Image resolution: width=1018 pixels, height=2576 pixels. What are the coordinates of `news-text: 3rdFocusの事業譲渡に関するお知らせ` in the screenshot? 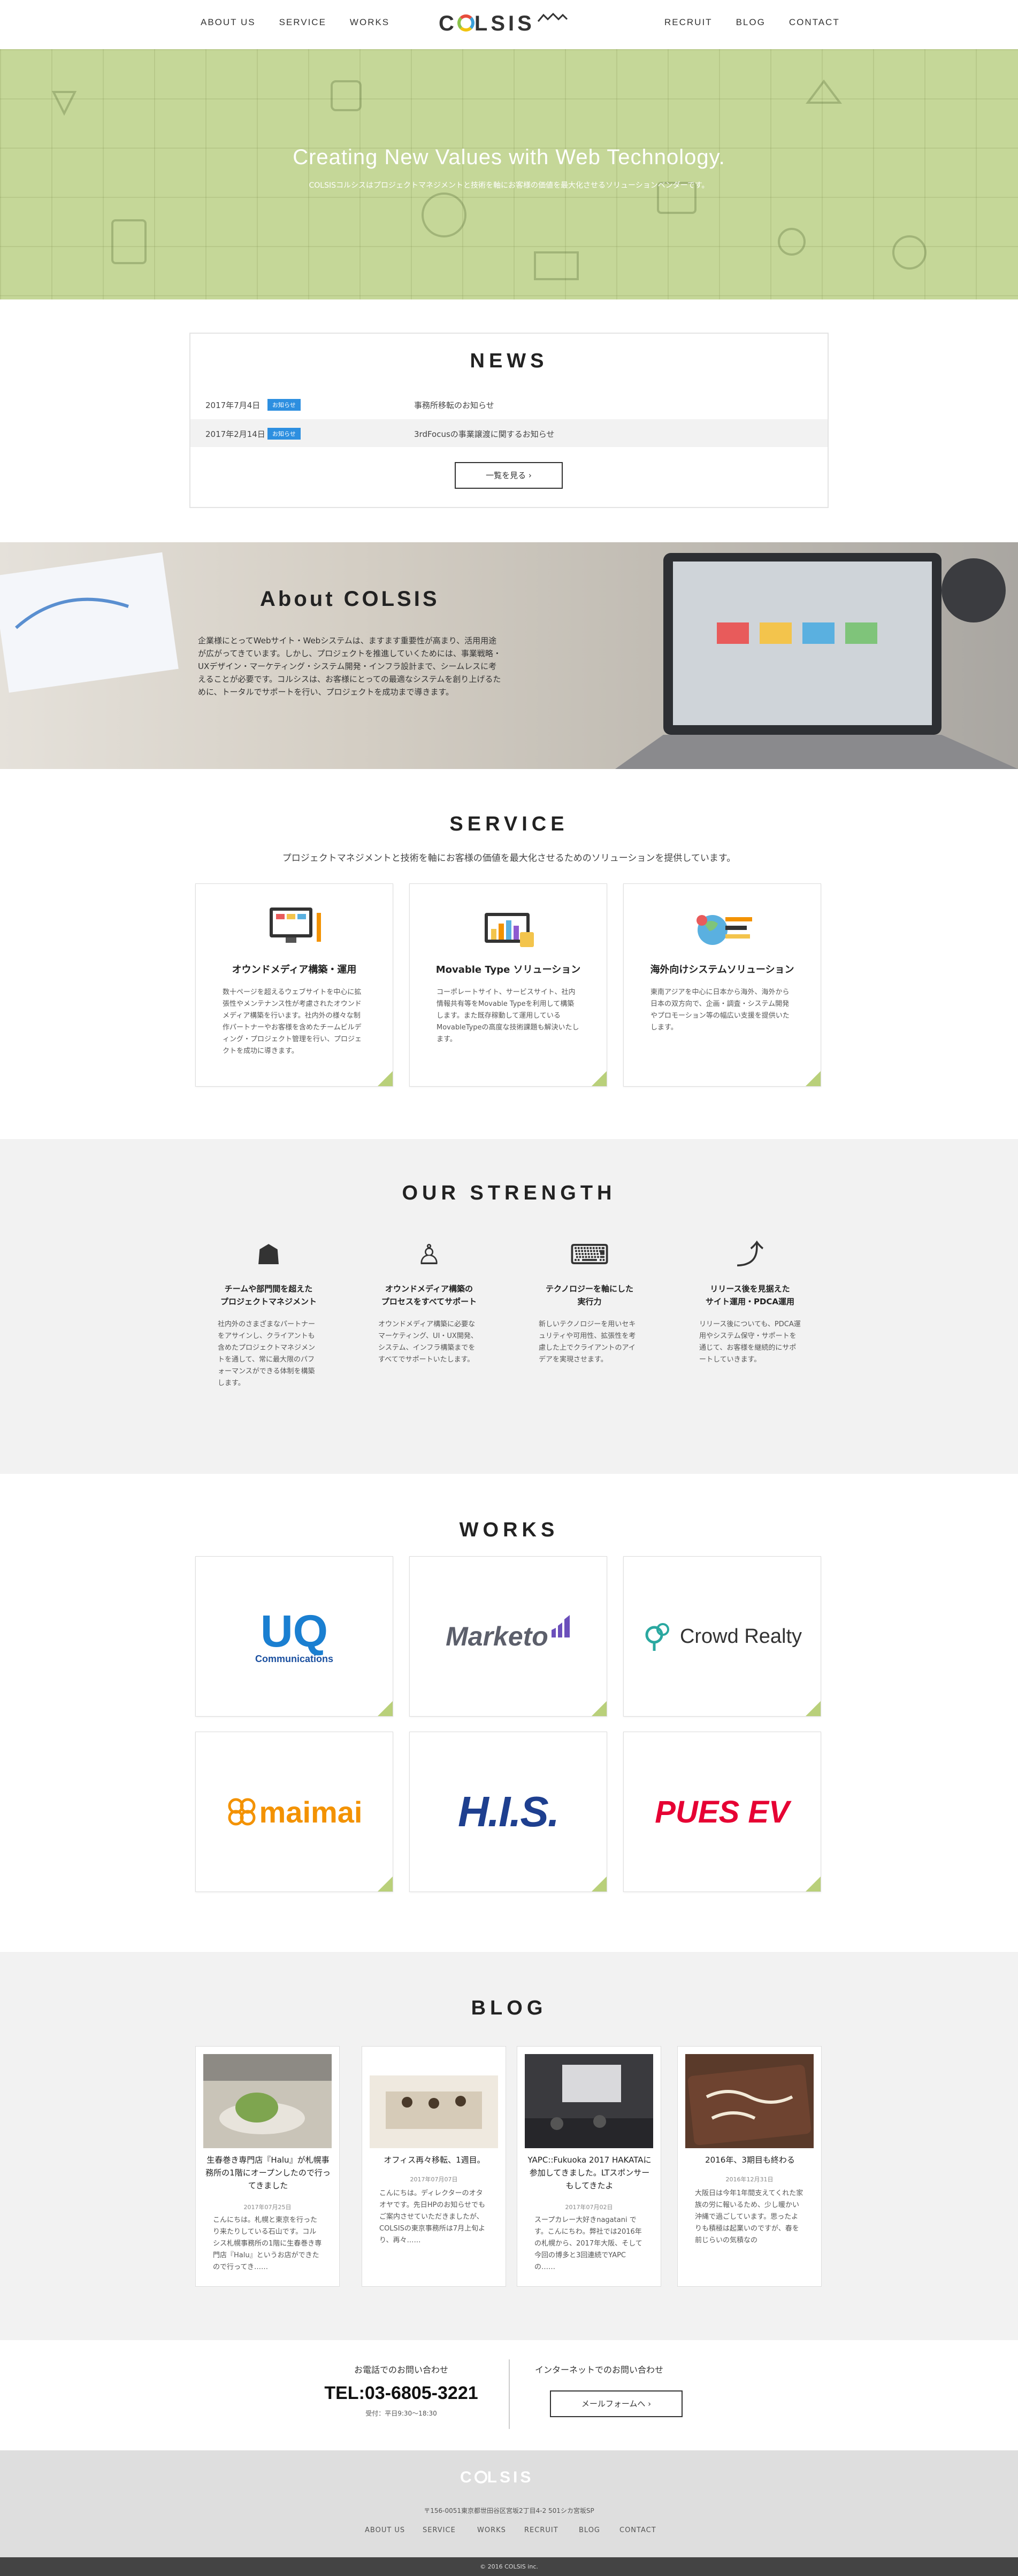 It's located at (484, 434).